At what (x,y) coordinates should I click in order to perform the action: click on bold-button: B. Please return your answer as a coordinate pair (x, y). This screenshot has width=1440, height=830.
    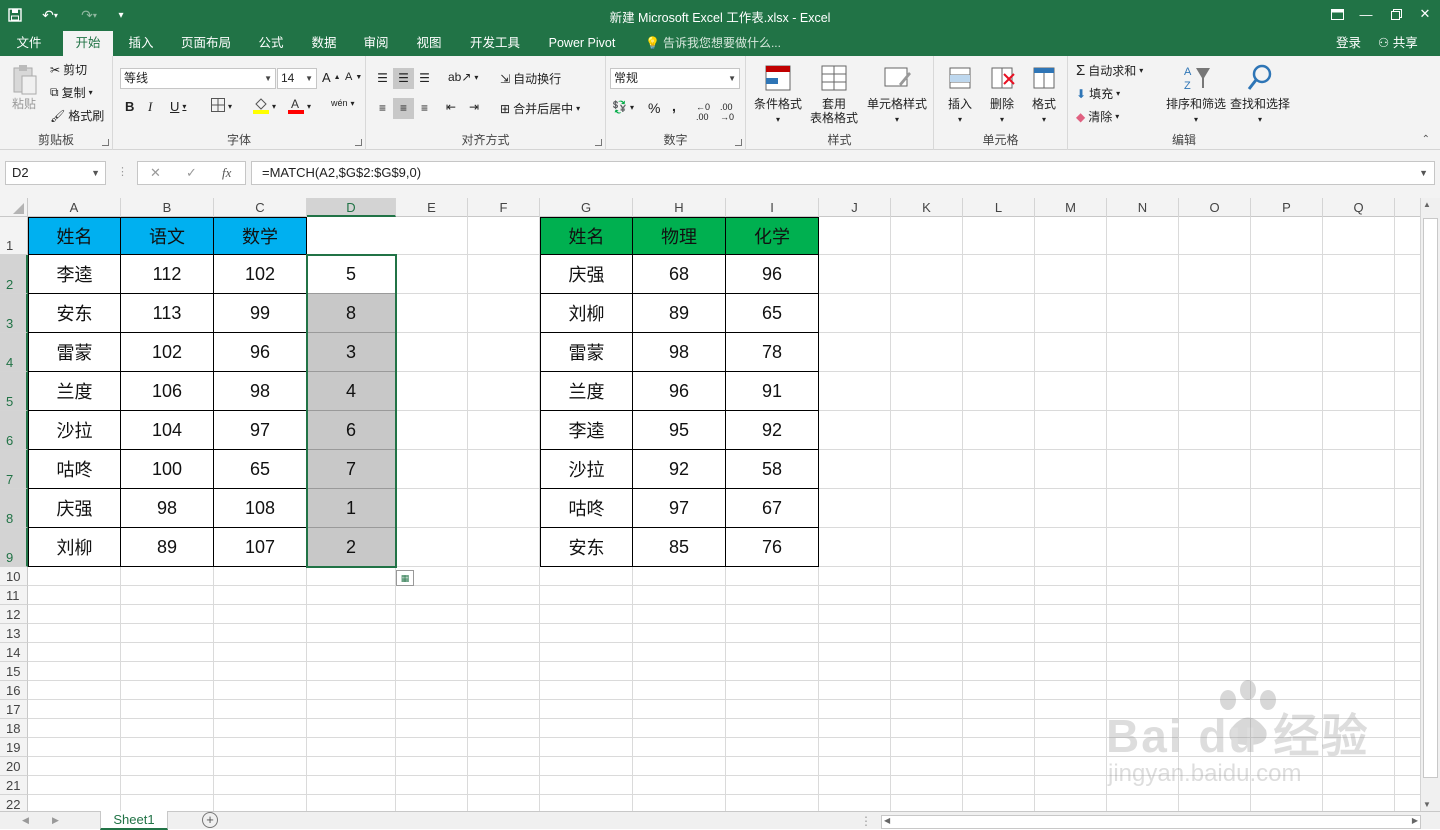
    Looking at the image, I should click on (129, 106).